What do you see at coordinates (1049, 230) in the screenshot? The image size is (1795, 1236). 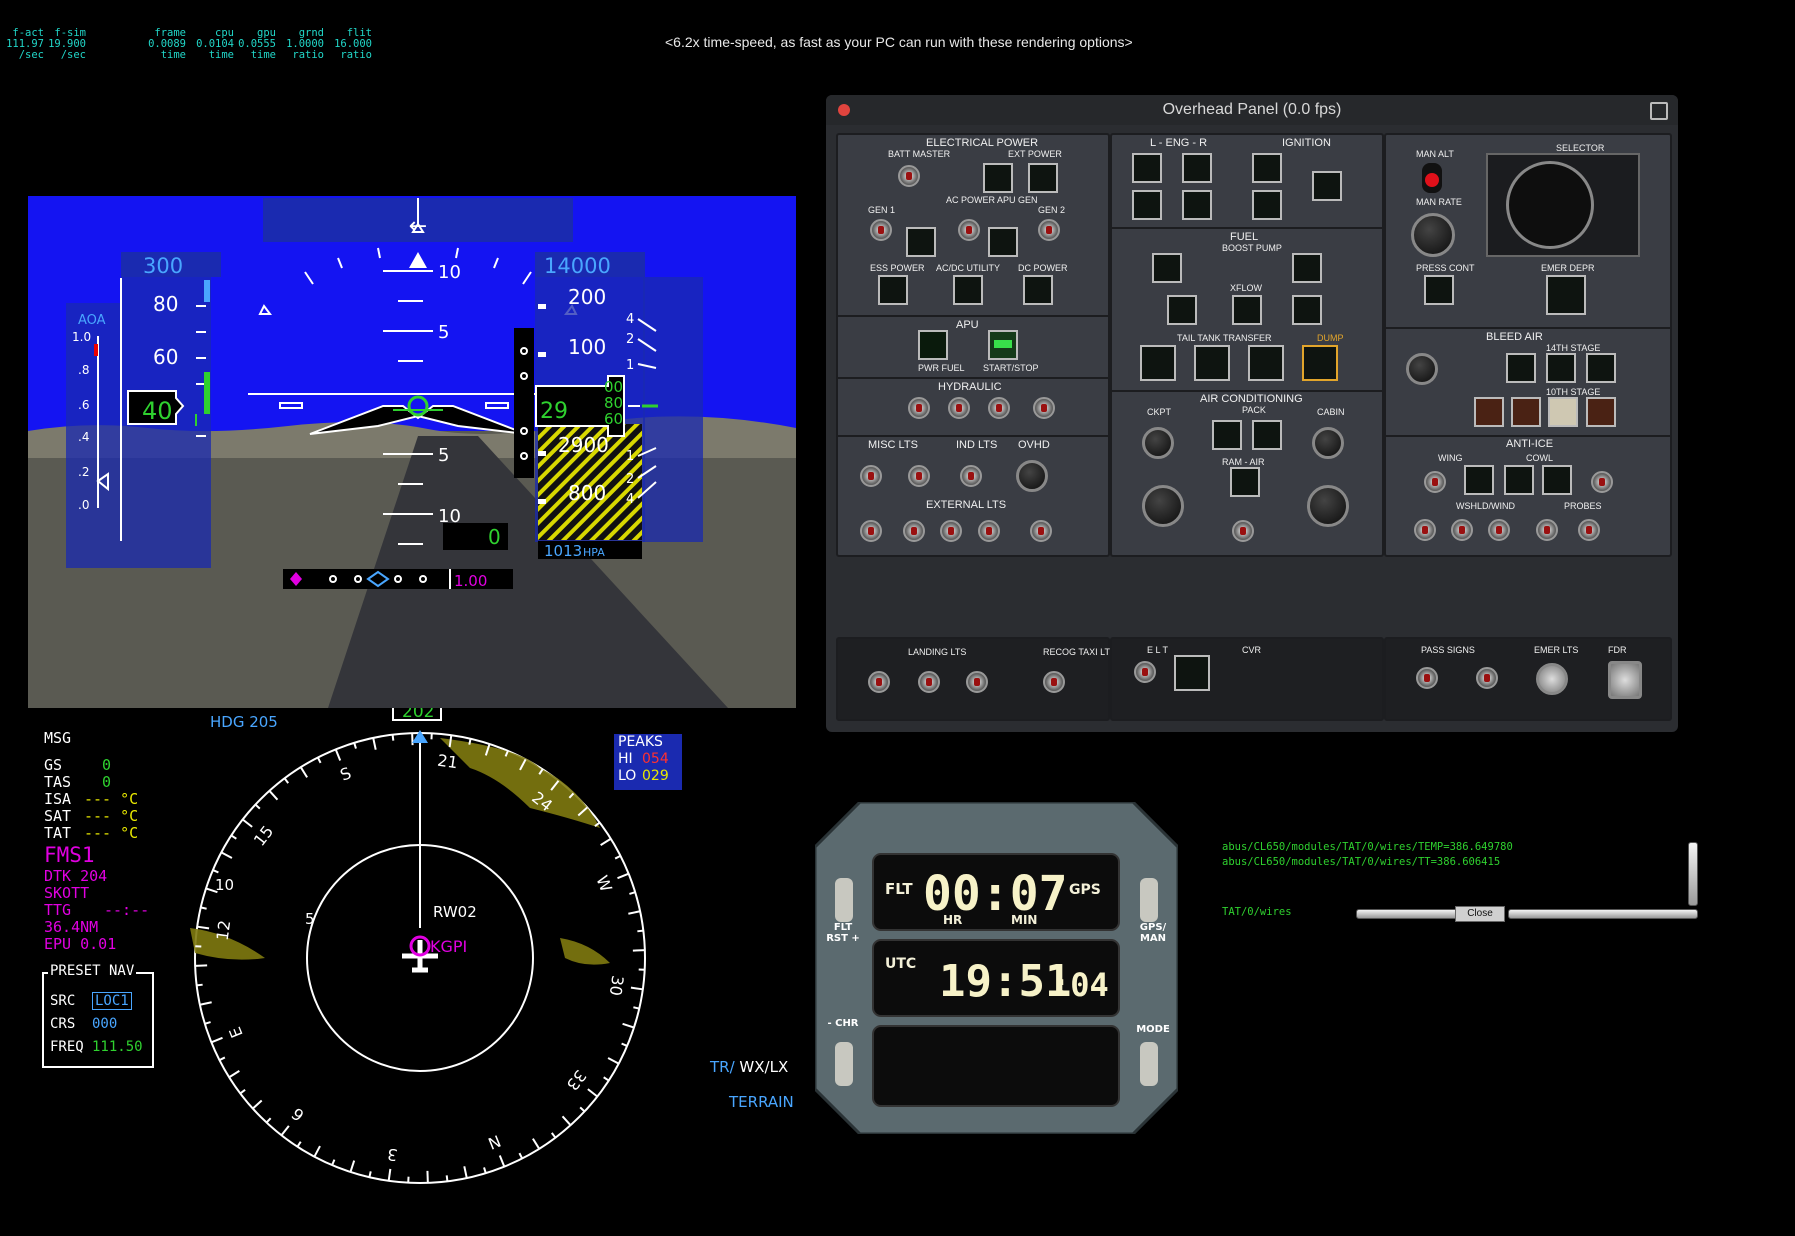 I see `gen2-switch` at bounding box center [1049, 230].